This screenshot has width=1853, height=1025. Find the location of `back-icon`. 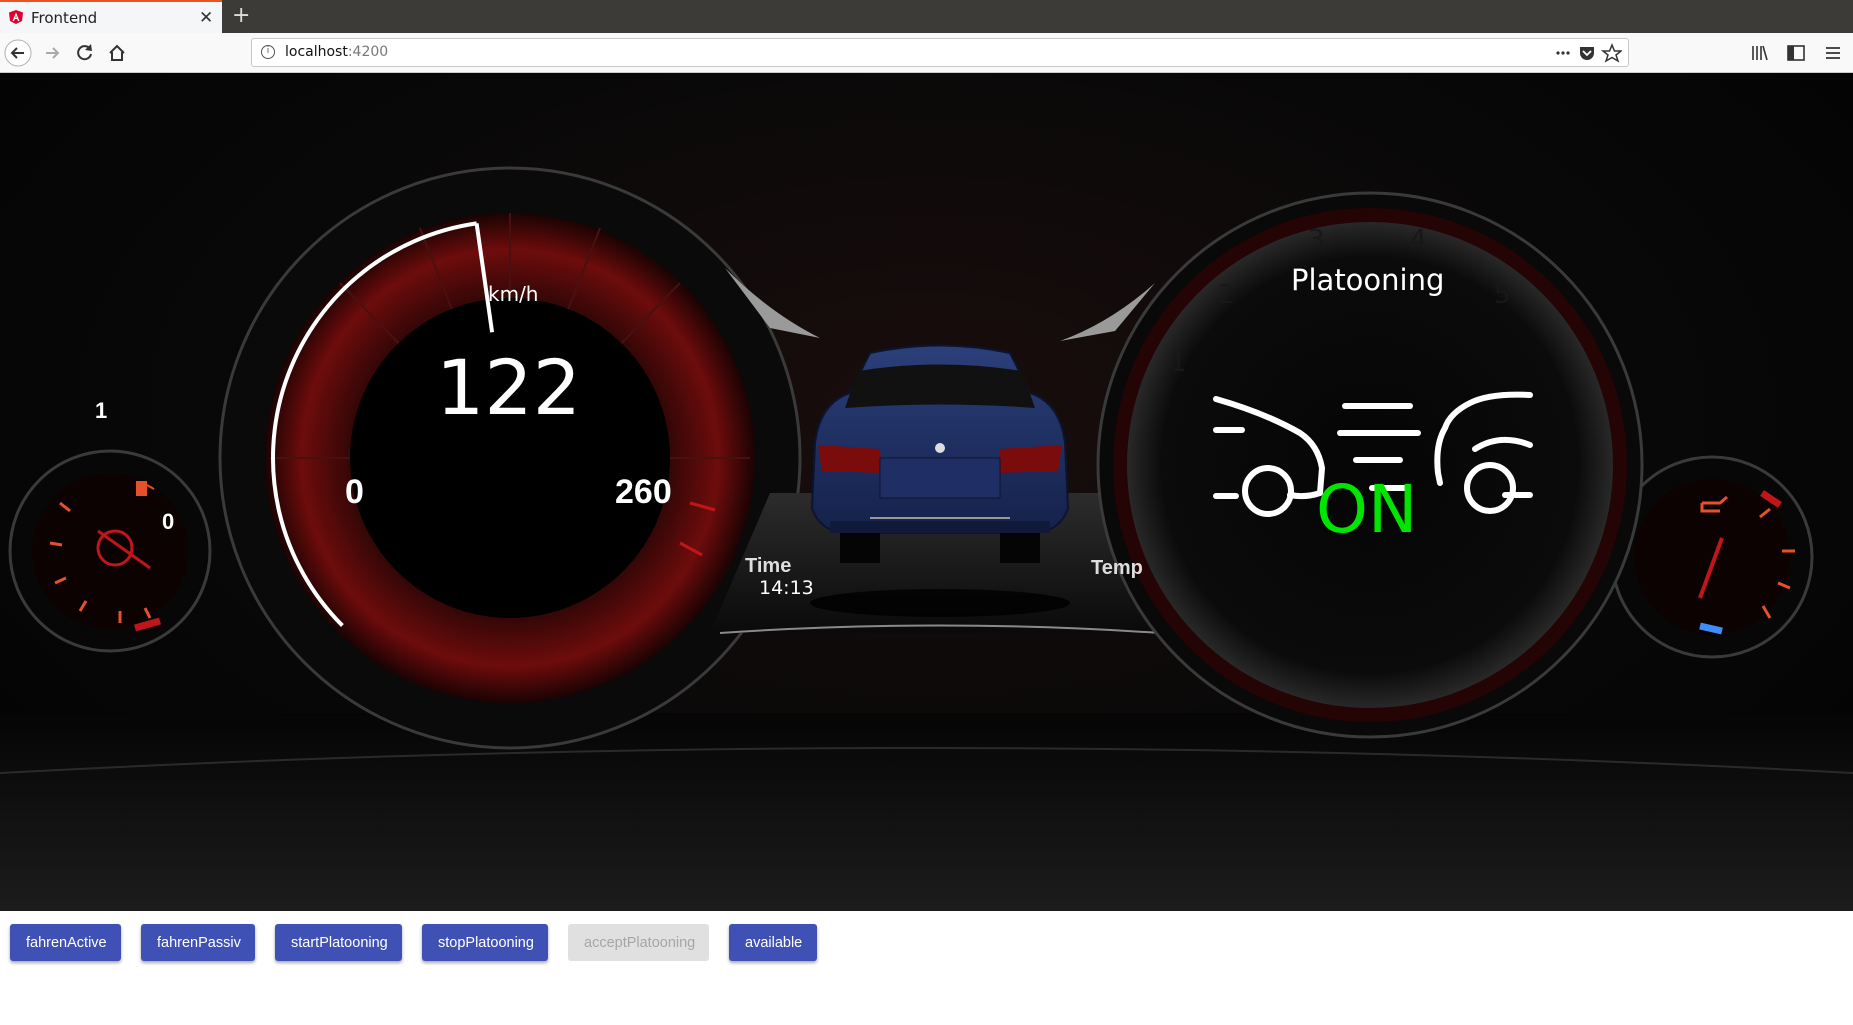

back-icon is located at coordinates (18, 53).